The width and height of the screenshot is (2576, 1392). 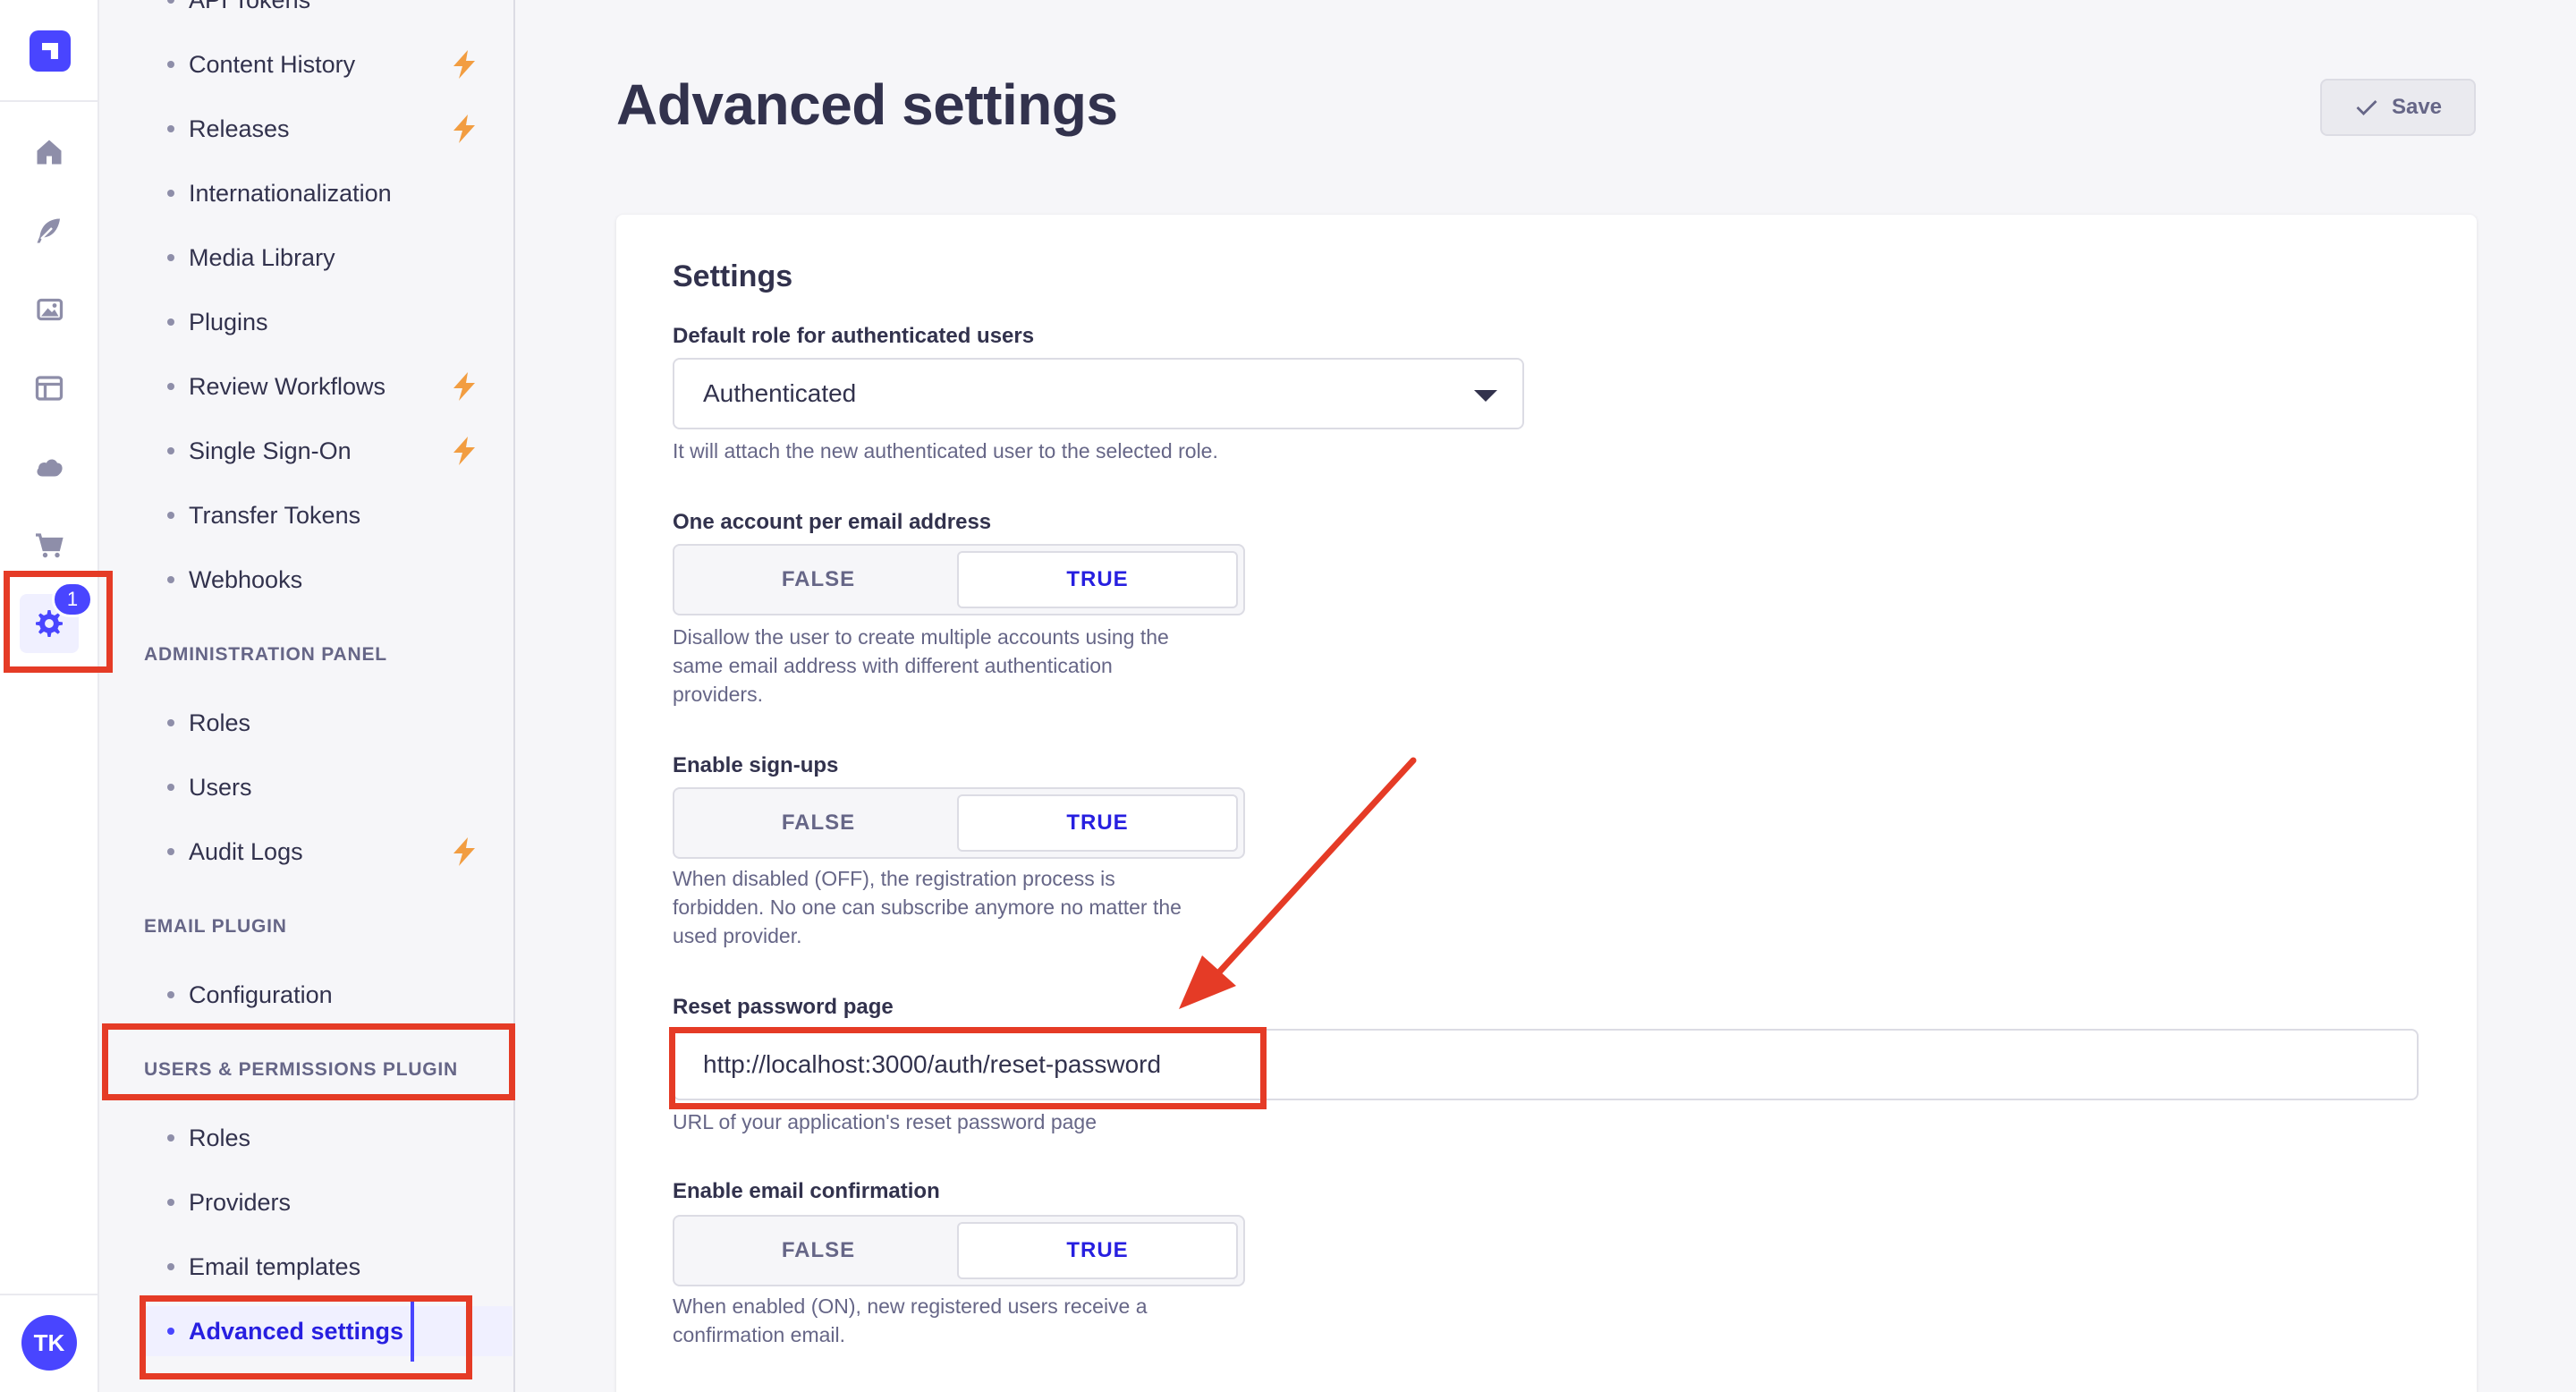 What do you see at coordinates (335, 1138) in the screenshot?
I see `sidebar-item-up-roles: Roles` at bounding box center [335, 1138].